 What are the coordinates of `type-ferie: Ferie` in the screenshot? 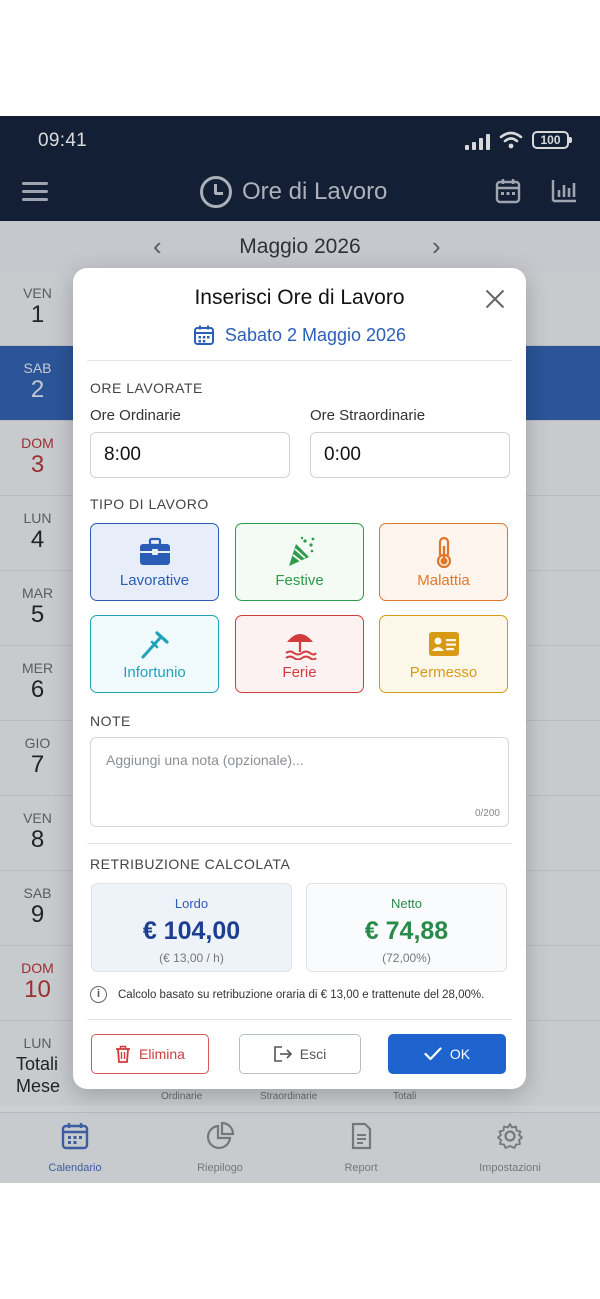 It's located at (299, 654).